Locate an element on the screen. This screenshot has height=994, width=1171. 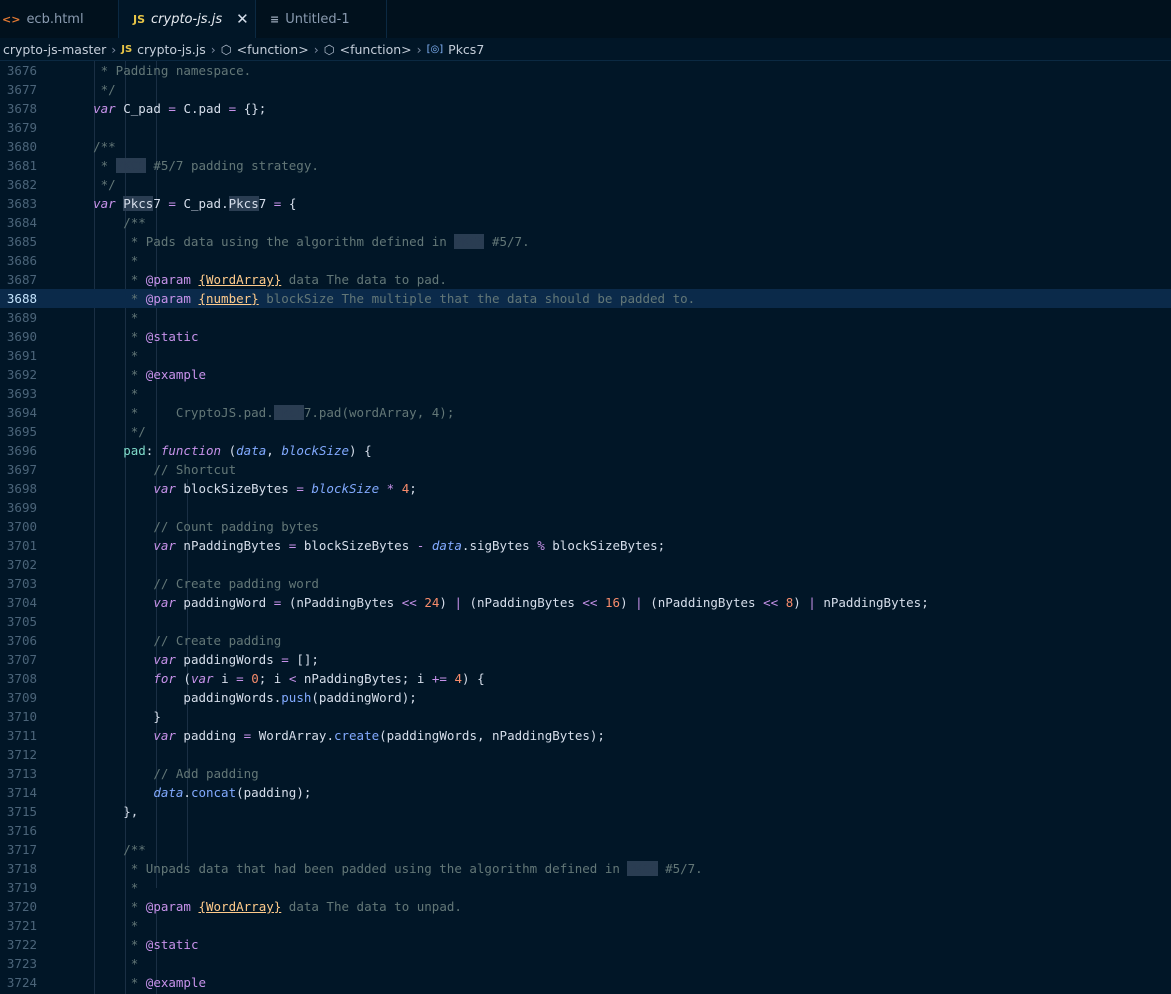
line-code: // Create padding word is located at coordinates (236, 583).